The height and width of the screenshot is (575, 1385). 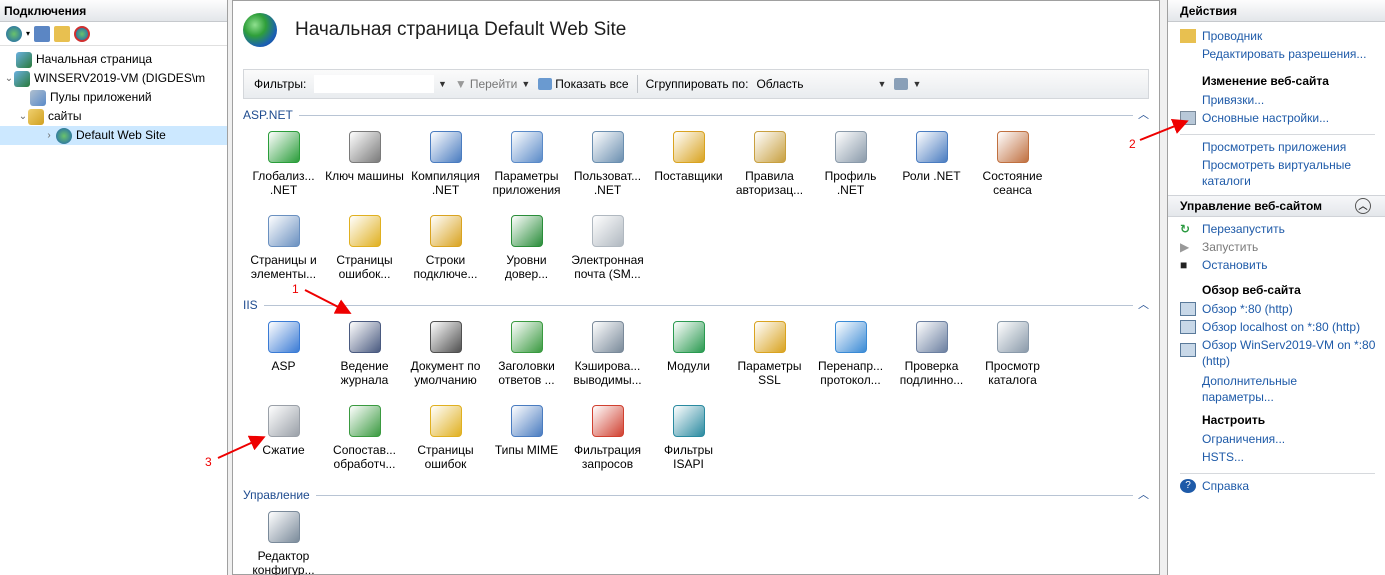 I want to click on feature-tile-globe: Глобализ... .NET, so click(x=283, y=167).